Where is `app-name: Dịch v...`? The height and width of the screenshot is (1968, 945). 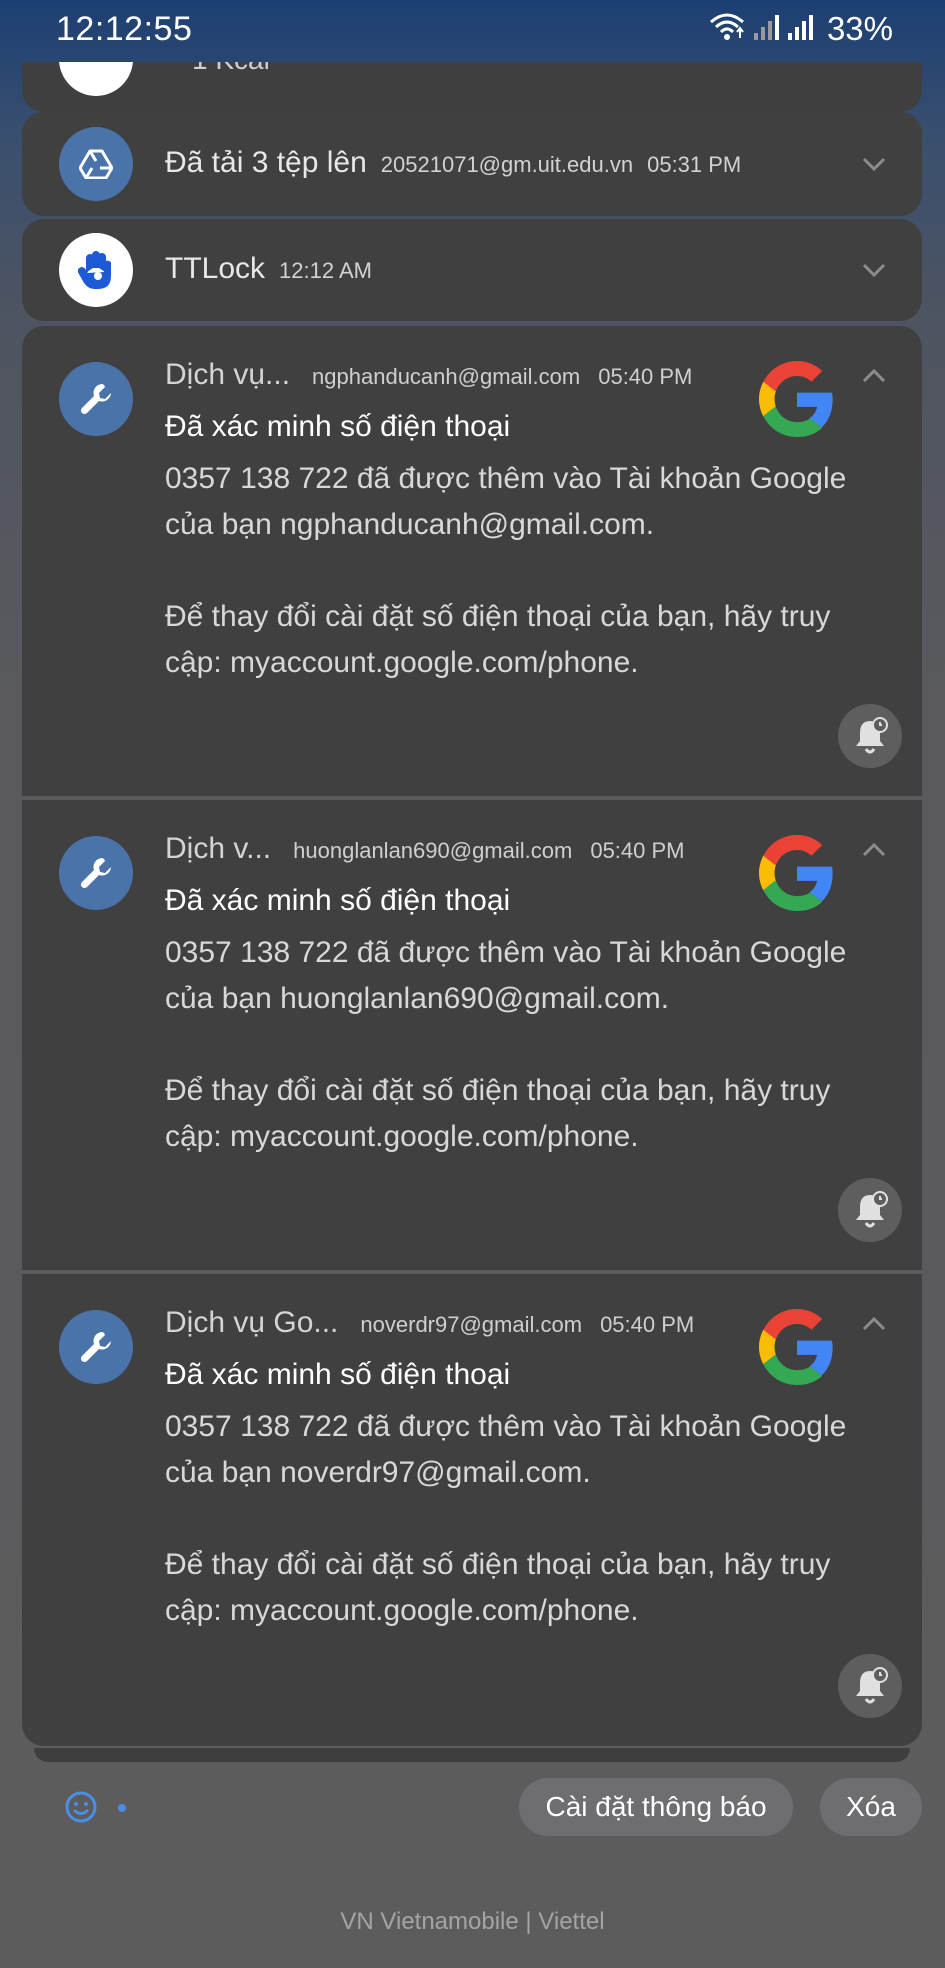
app-name: Dịch v... is located at coordinates (218, 848).